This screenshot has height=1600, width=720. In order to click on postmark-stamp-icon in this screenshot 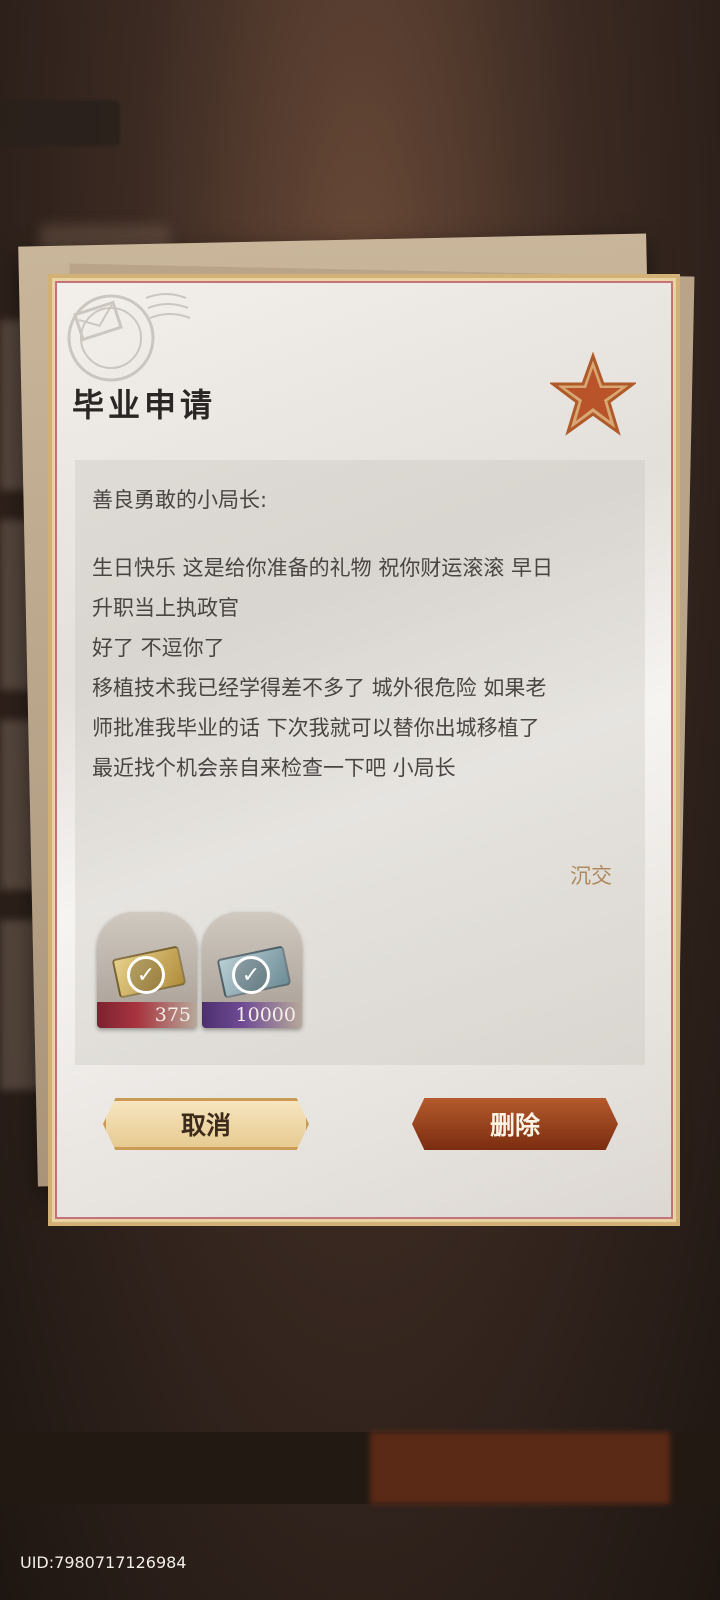, I will do `click(129, 337)`.